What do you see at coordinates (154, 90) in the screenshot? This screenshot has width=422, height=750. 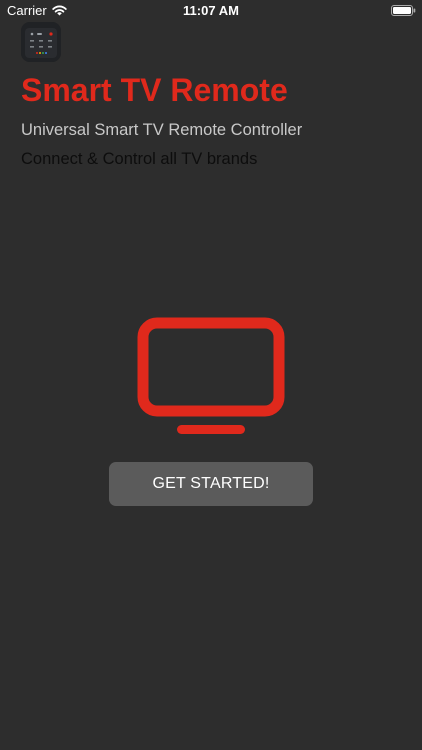 I see `app-title: Smart TV Remote` at bounding box center [154, 90].